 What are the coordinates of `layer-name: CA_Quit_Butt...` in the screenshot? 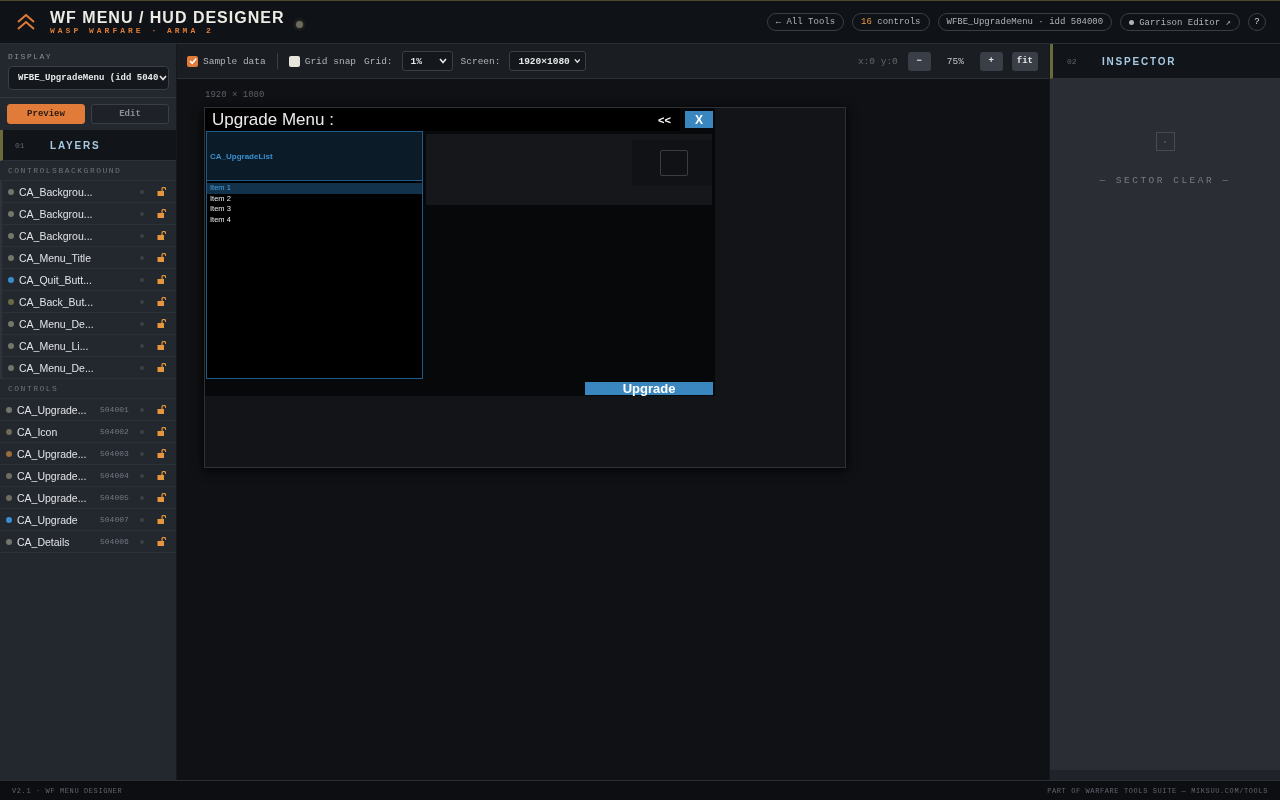 It's located at (55, 279).